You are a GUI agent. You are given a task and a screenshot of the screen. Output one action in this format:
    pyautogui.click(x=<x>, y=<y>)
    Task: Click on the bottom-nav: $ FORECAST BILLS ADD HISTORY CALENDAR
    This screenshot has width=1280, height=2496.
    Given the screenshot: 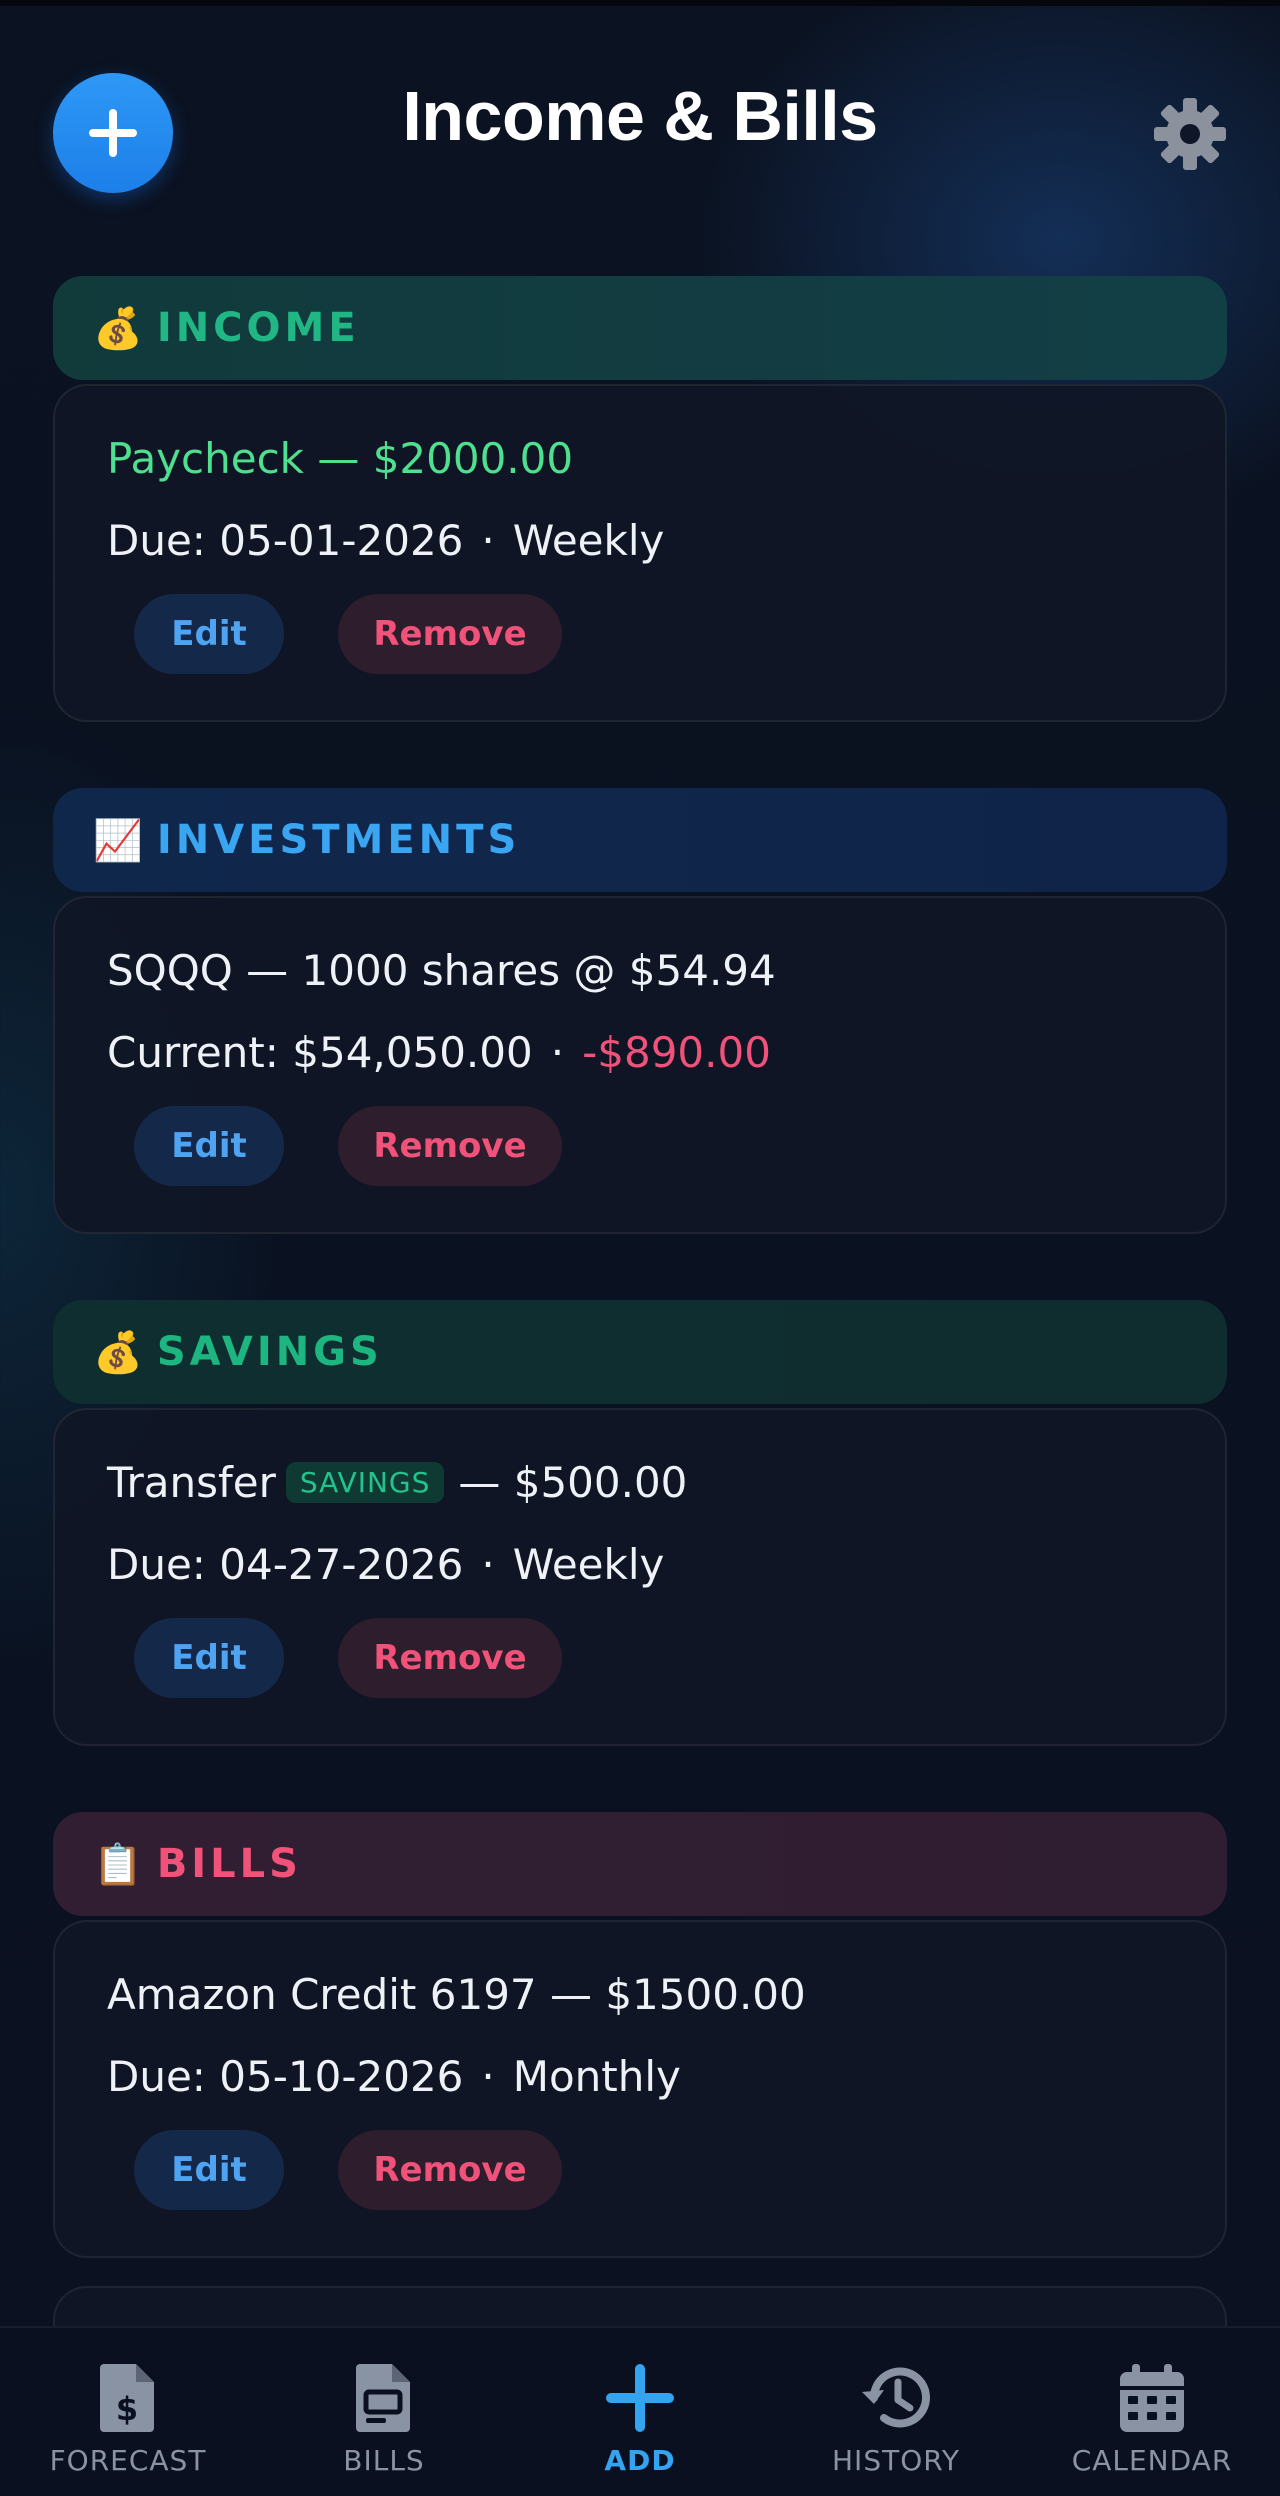 What is the action you would take?
    pyautogui.click(x=640, y=2411)
    